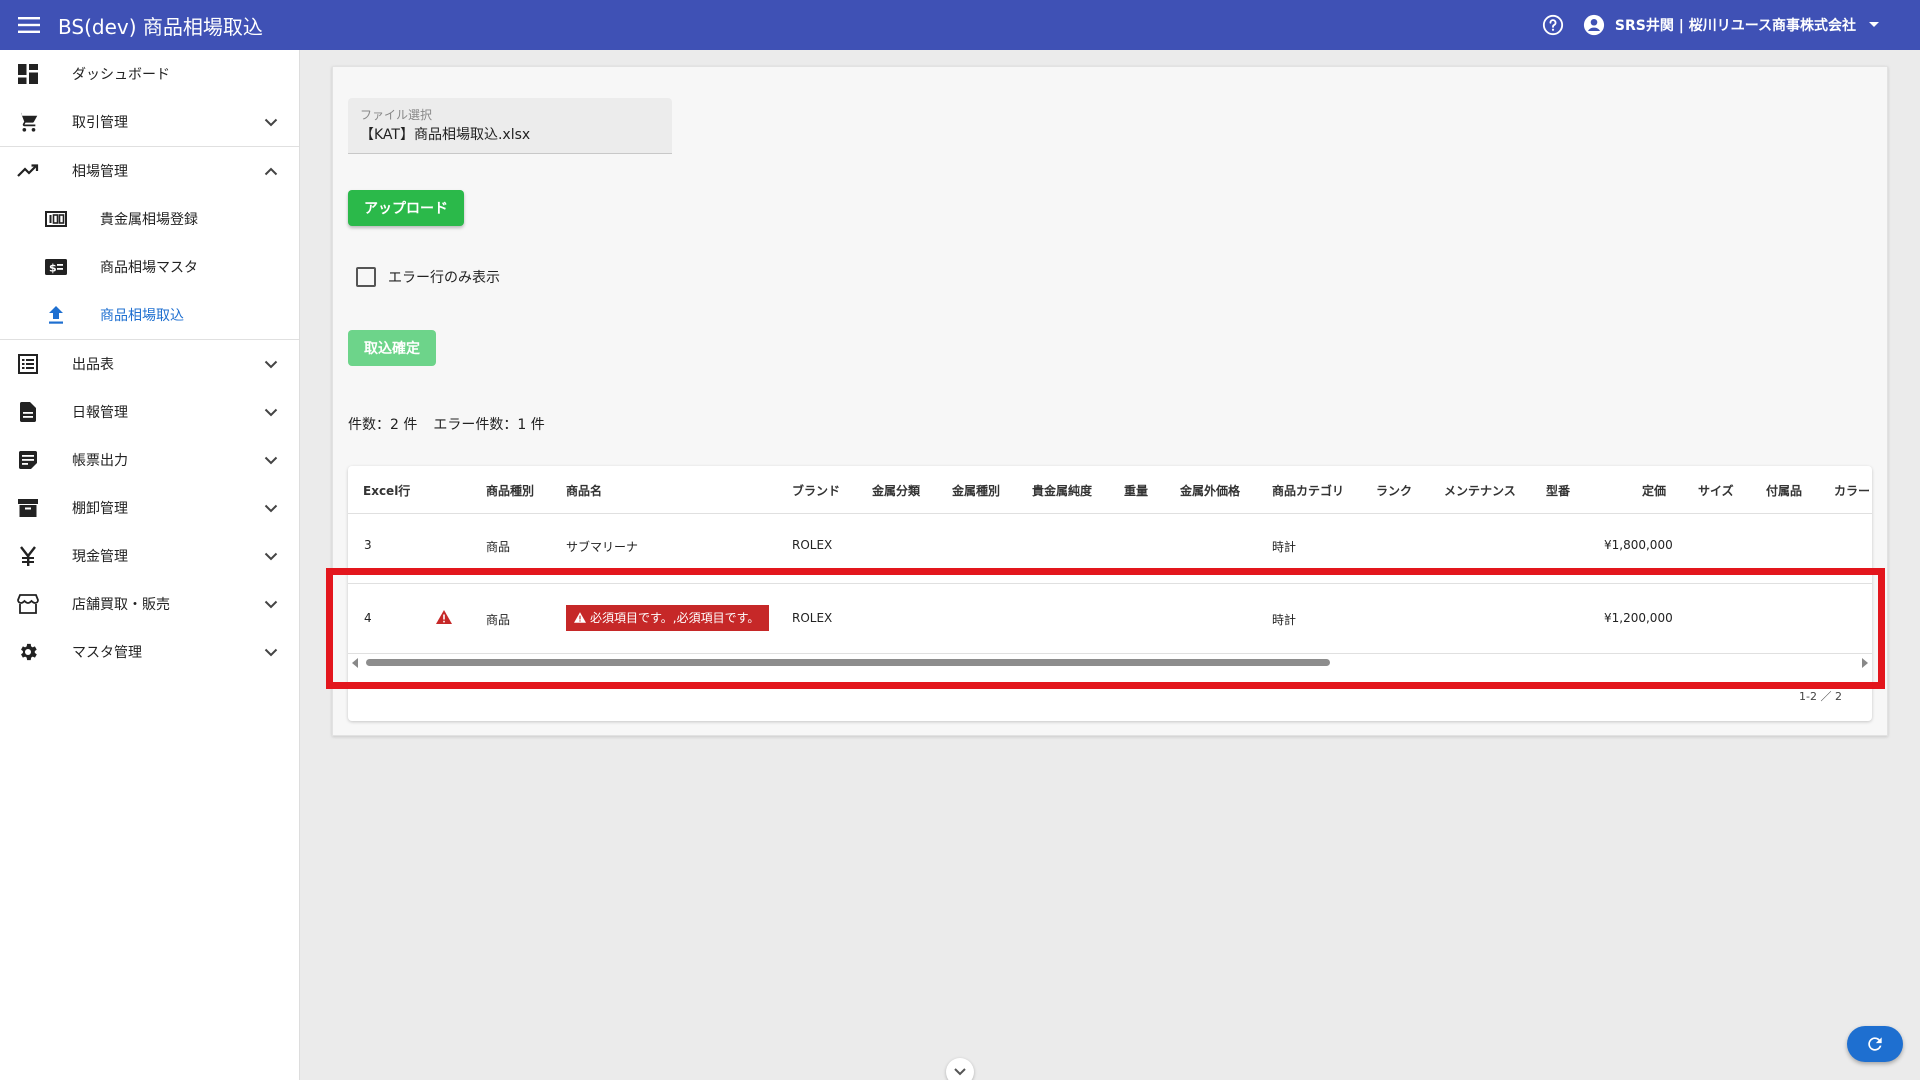  What do you see at coordinates (1480, 490) in the screenshot?
I see `header-maintenance: メンテナンス` at bounding box center [1480, 490].